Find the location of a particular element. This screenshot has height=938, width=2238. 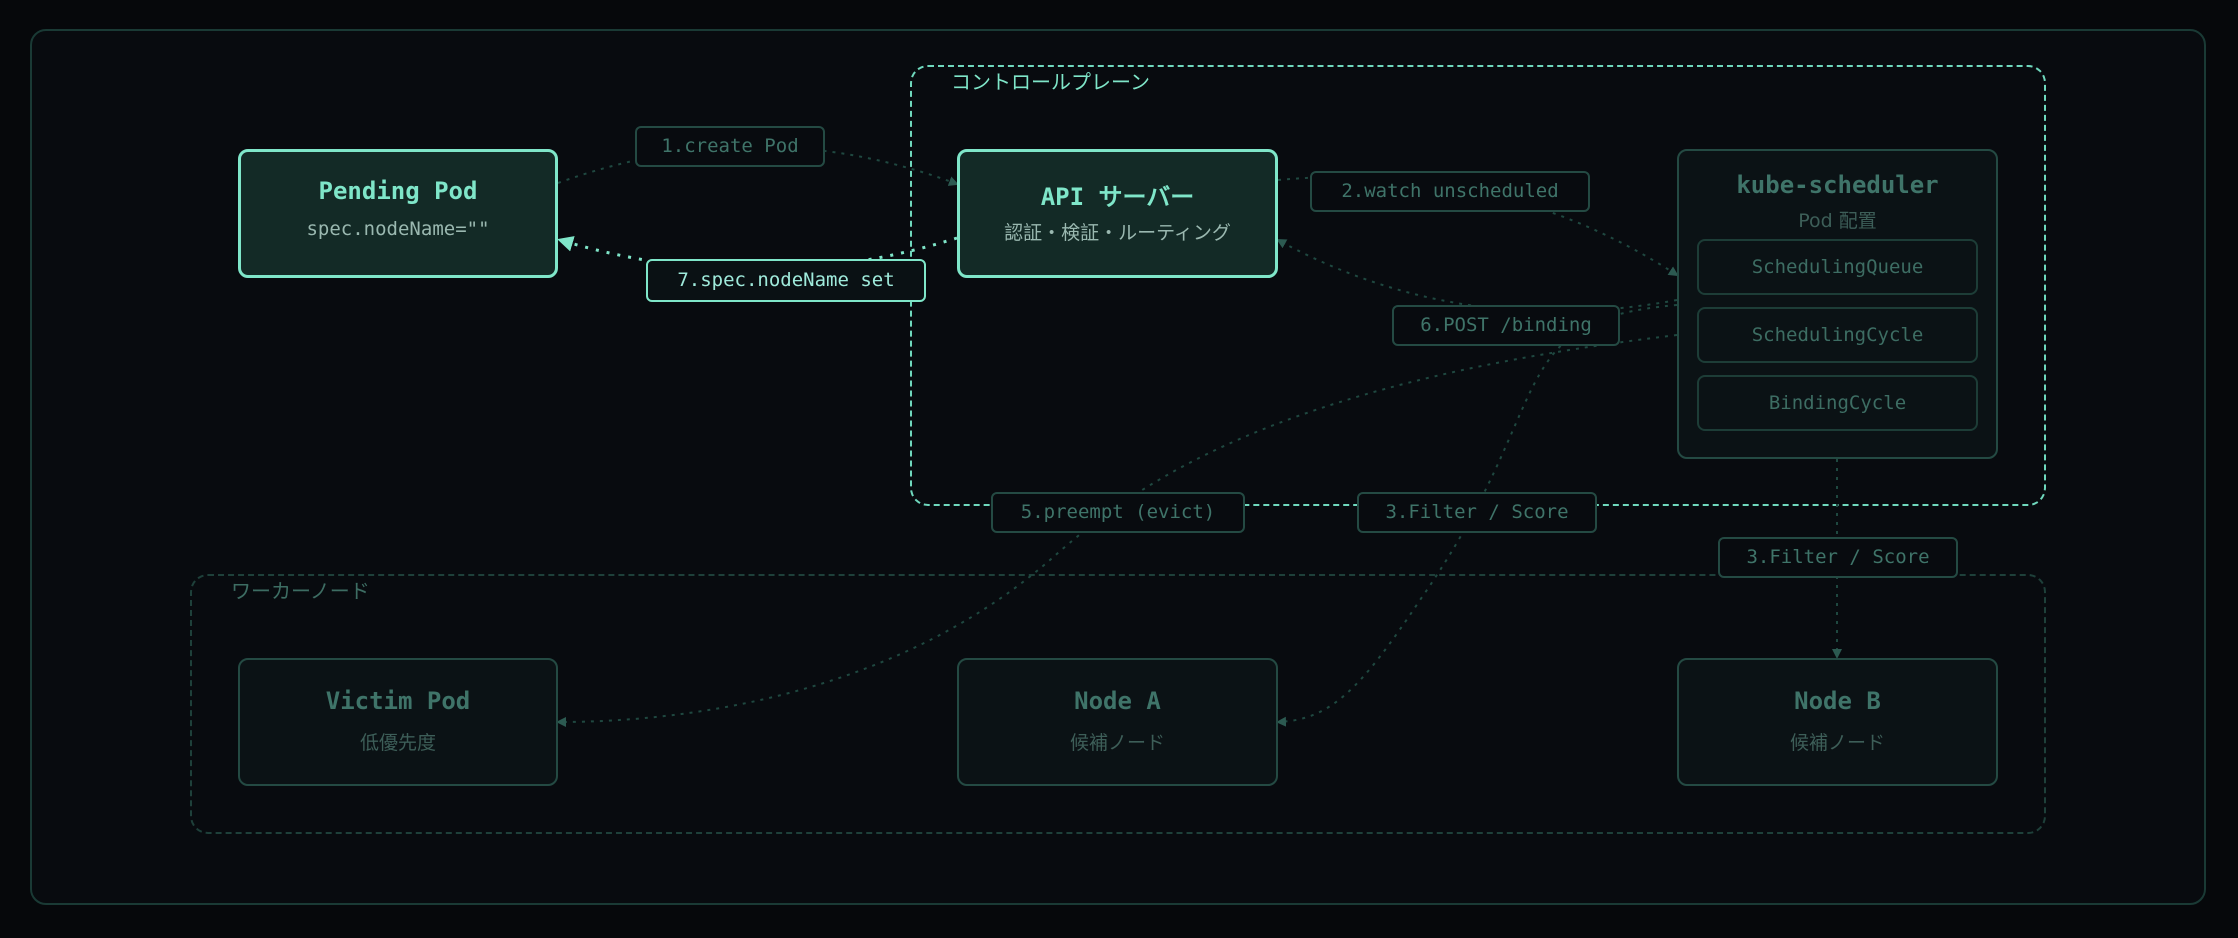

node-b-subtitle: 候補ノード is located at coordinates (1837, 743).